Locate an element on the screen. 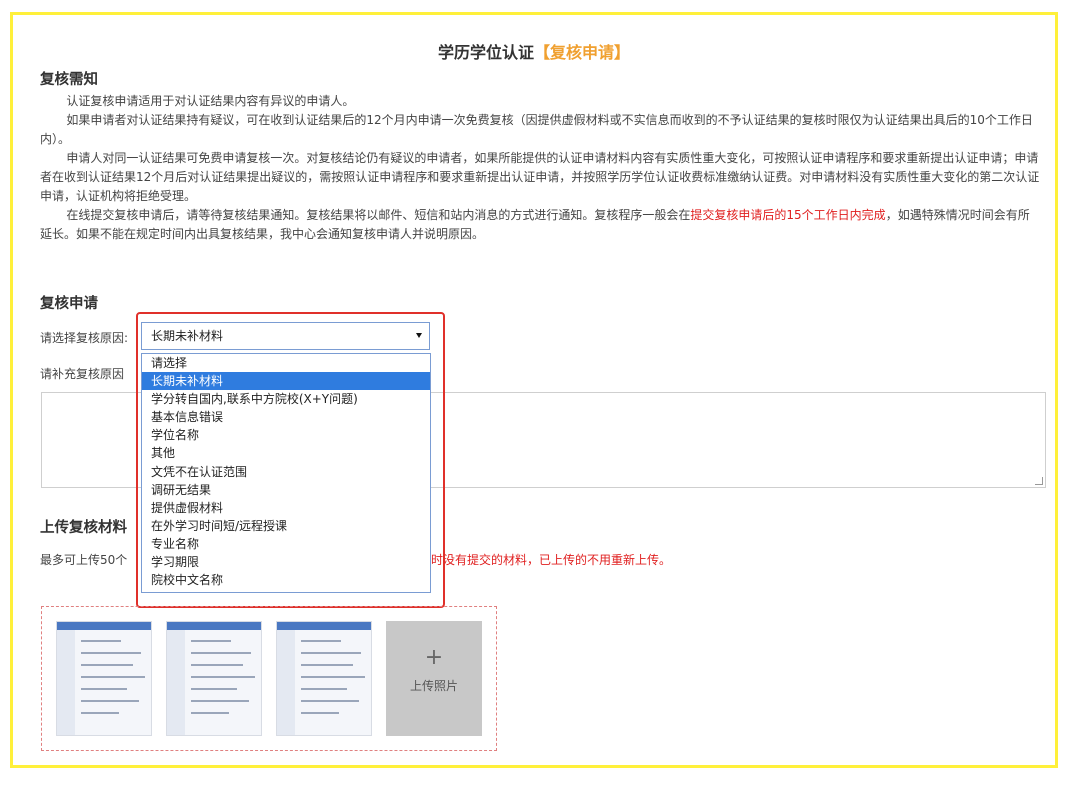 The height and width of the screenshot is (790, 1080). resize-grip-icon is located at coordinates (1039, 481).